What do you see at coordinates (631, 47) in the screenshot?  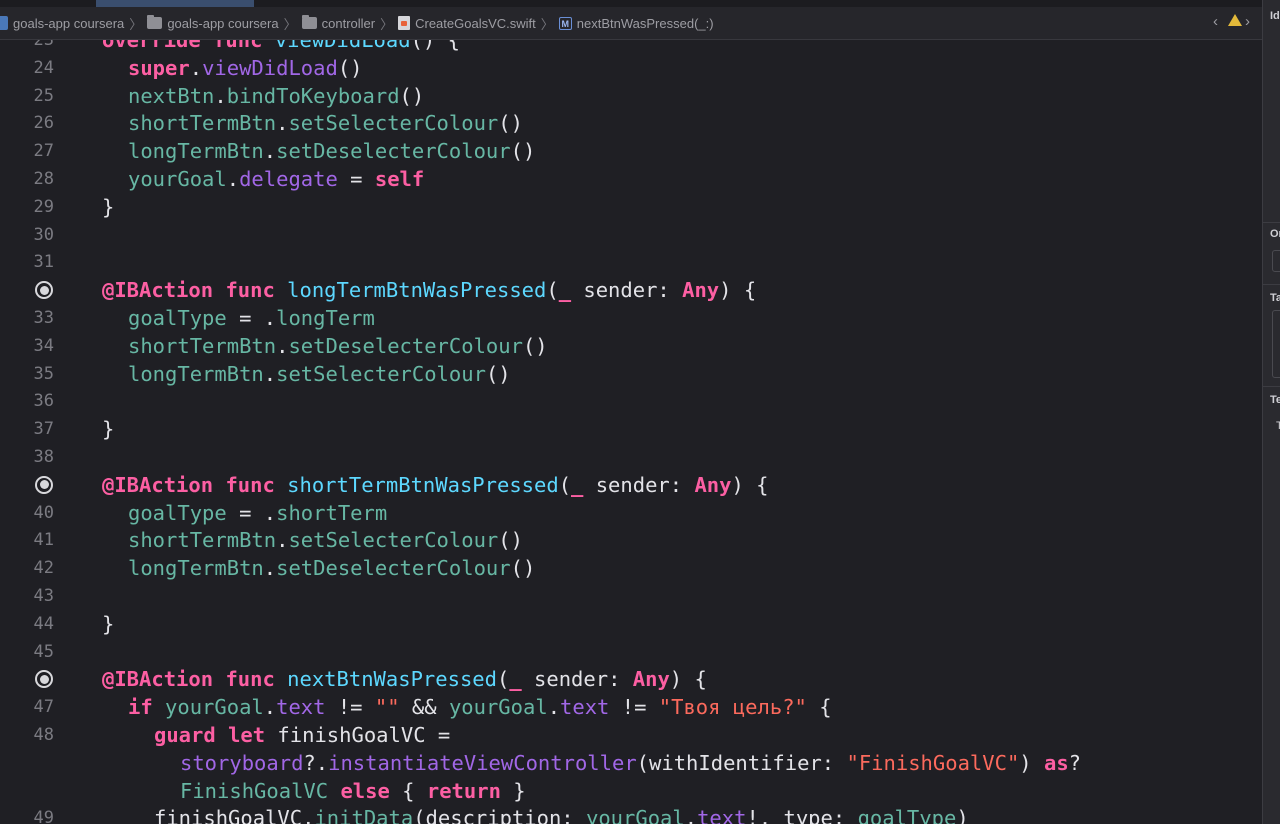 I see `code-line: 23 override func viewDidLoad() {` at bounding box center [631, 47].